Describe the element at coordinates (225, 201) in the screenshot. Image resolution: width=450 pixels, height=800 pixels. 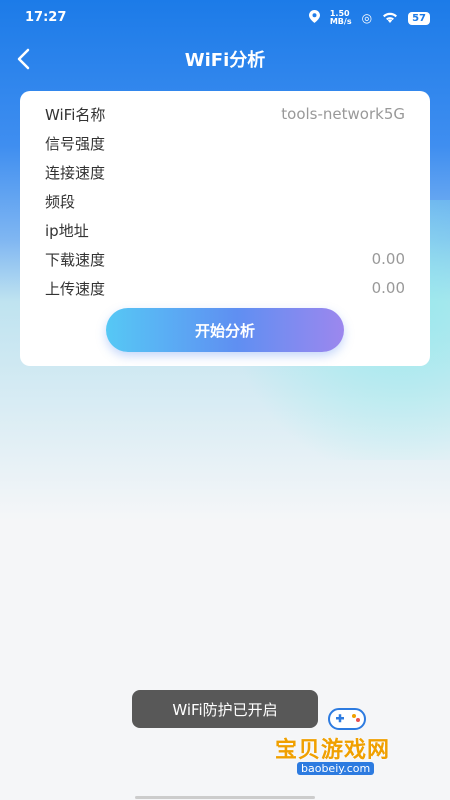
I see `row-band: 频段` at that location.